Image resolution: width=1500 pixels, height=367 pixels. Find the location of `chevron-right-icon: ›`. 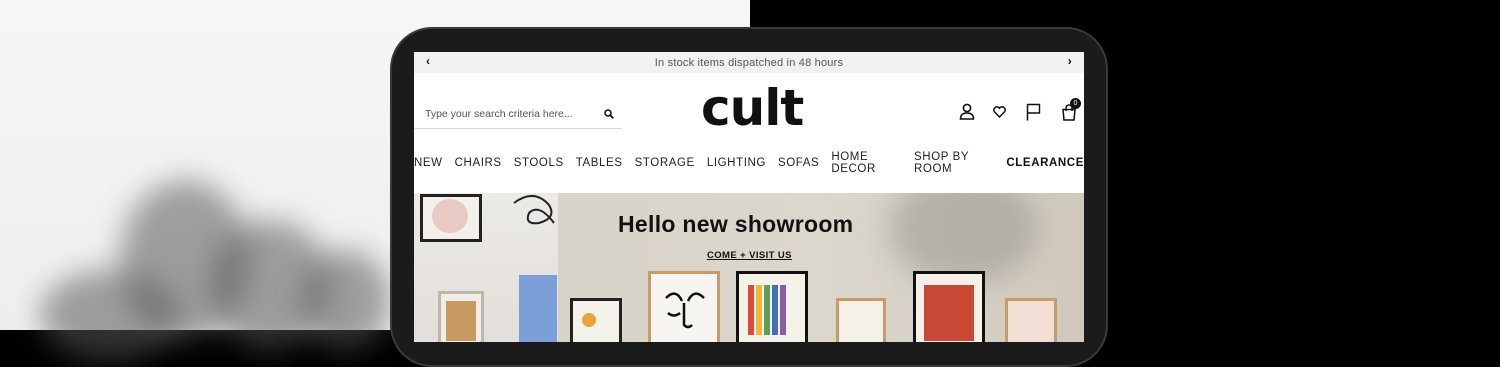

chevron-right-icon: › is located at coordinates (1070, 61).